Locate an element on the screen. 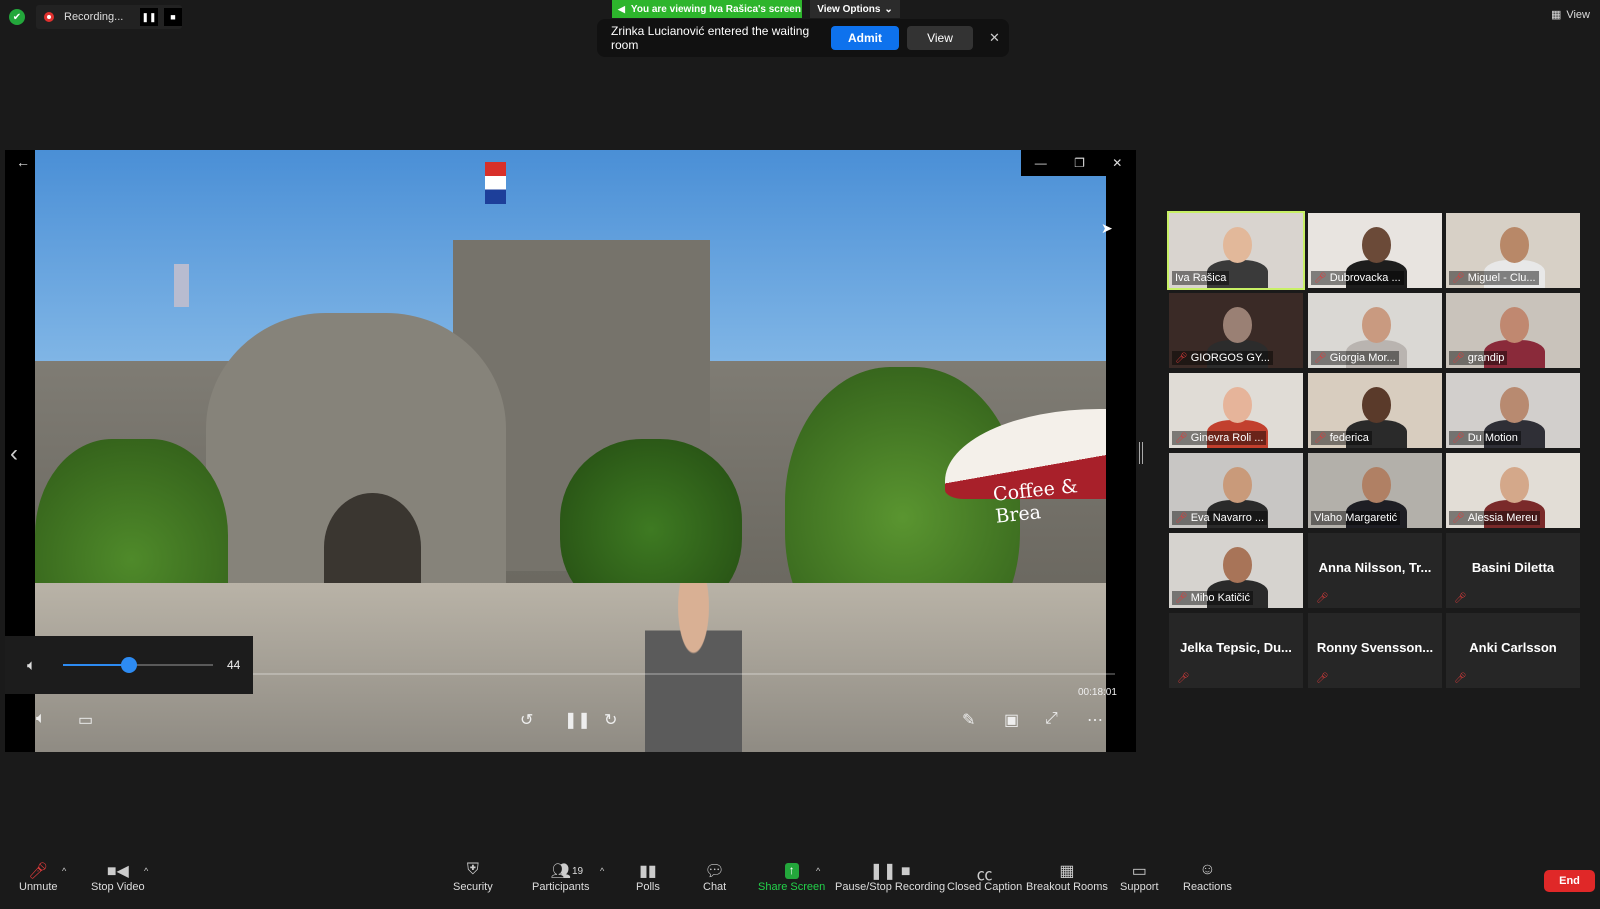 Image resolution: width=1600 pixels, height=909 pixels. subtitles-icon: ▭ is located at coordinates (85, 720).